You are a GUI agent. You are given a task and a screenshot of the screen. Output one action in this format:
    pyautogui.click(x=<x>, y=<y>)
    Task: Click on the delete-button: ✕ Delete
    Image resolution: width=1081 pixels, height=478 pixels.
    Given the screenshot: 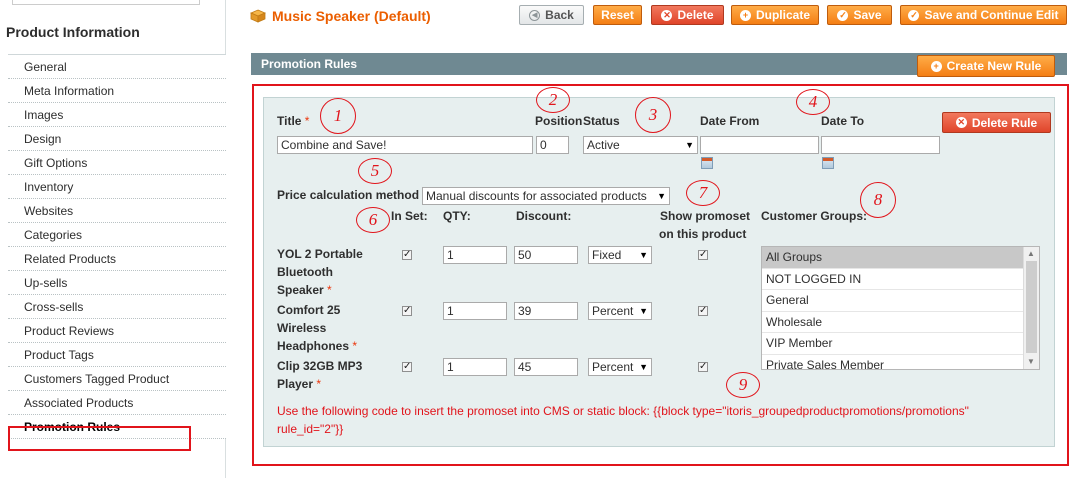 What is the action you would take?
    pyautogui.click(x=687, y=15)
    